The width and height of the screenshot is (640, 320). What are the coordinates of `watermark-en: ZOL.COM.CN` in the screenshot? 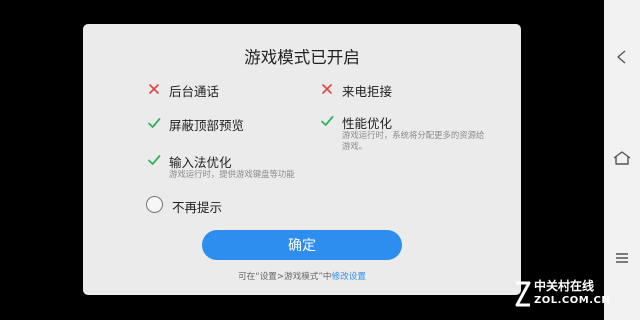 It's located at (572, 300).